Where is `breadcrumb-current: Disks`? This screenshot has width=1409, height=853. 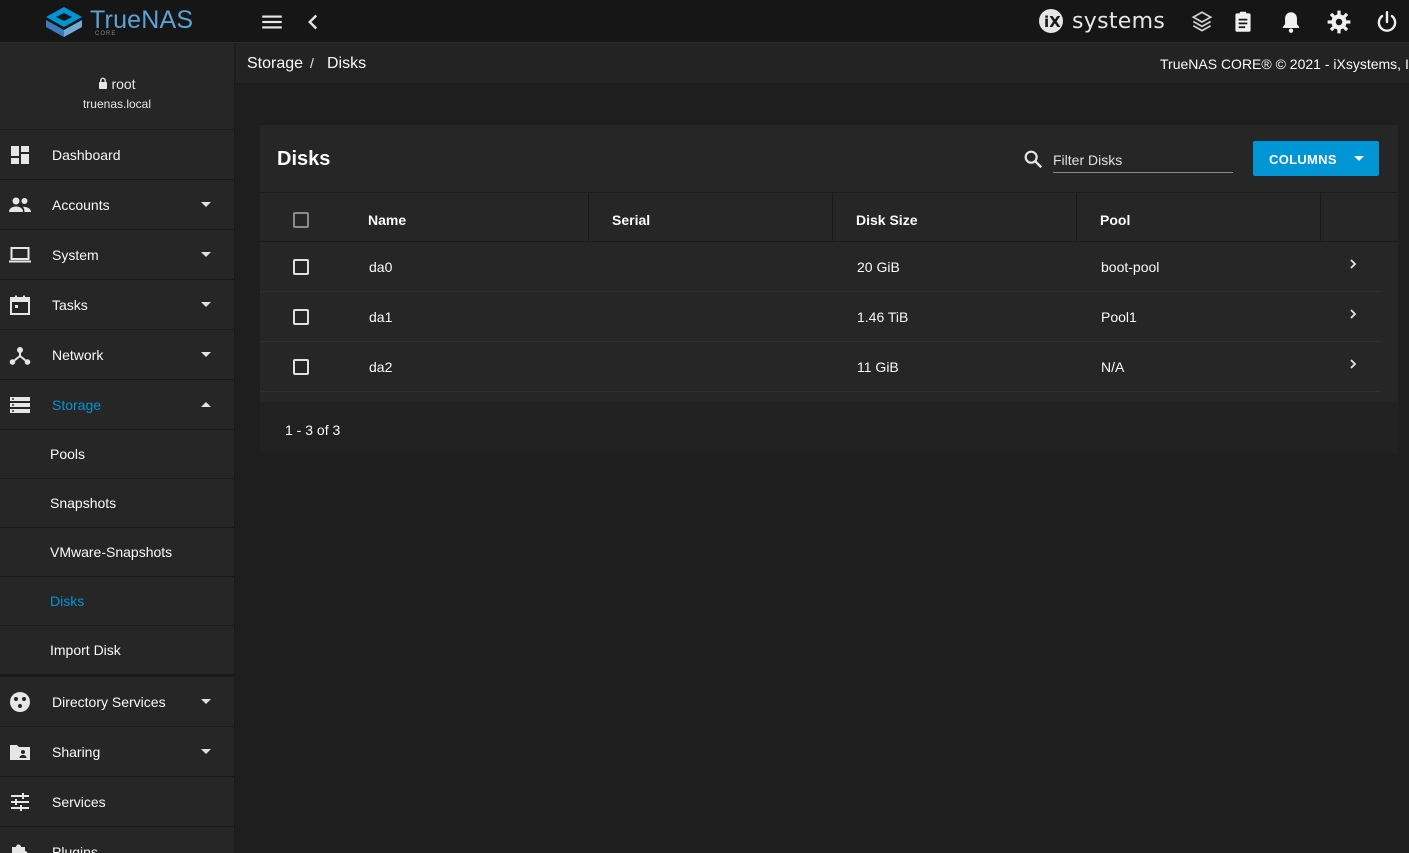
breadcrumb-current: Disks is located at coordinates (347, 63).